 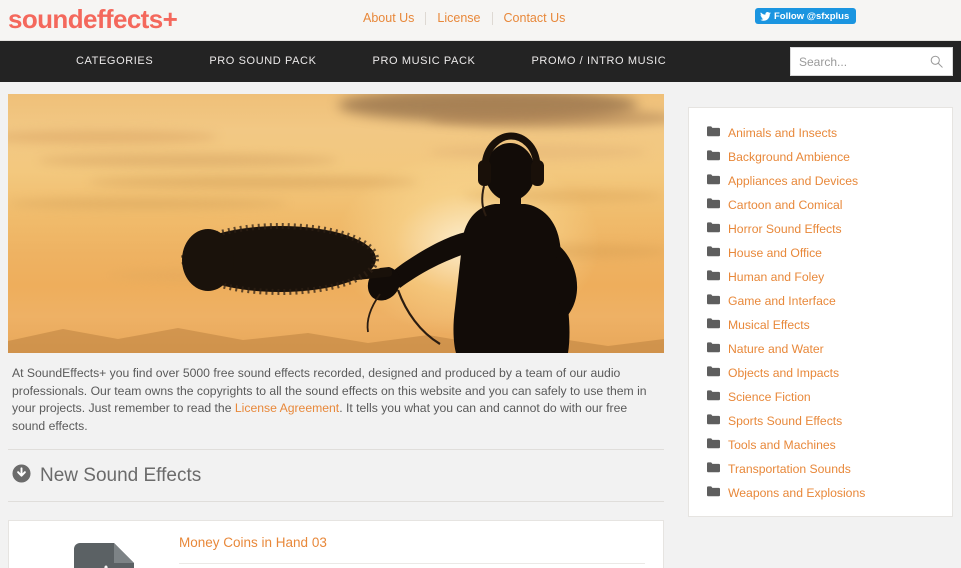 I want to click on sidebar-category-background-ambience: Background Ambience, so click(x=820, y=157).